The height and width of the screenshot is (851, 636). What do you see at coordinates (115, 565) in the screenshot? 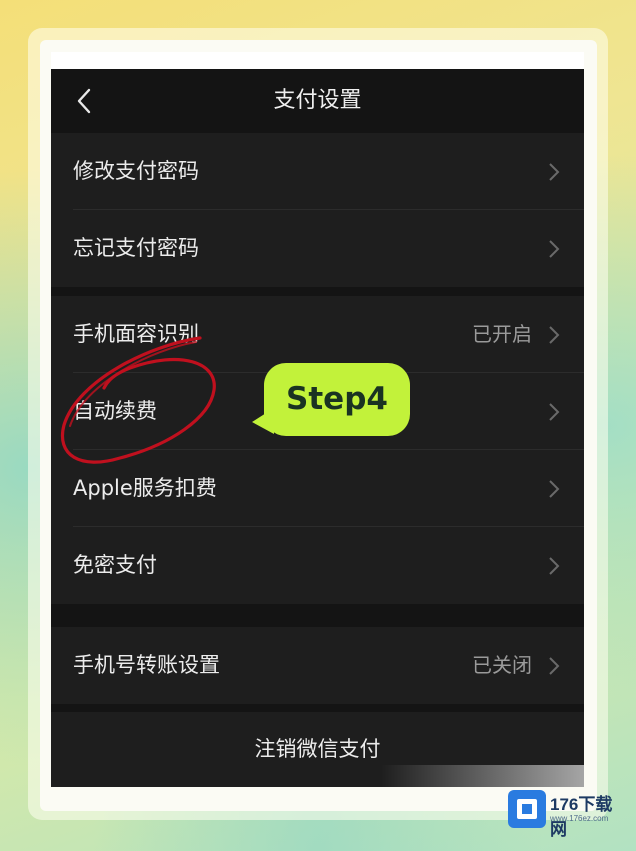
I see `row-label: 免密支付` at bounding box center [115, 565].